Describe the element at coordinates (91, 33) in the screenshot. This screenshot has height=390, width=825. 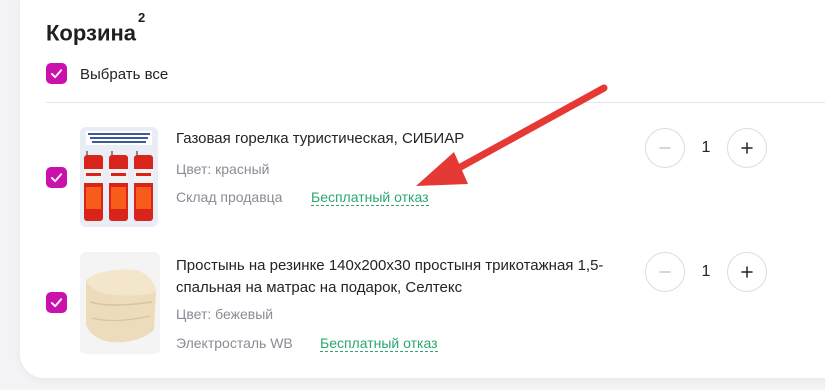
I see `cart-title-text: Корзина` at that location.